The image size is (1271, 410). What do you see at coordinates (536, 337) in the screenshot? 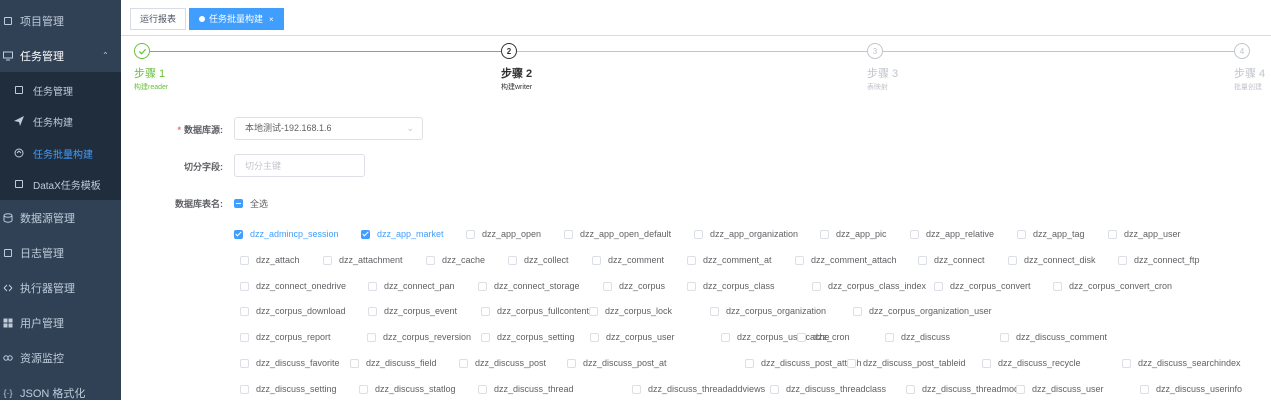
I see `table-checkbox-label: dzz_corpus_setting` at bounding box center [536, 337].